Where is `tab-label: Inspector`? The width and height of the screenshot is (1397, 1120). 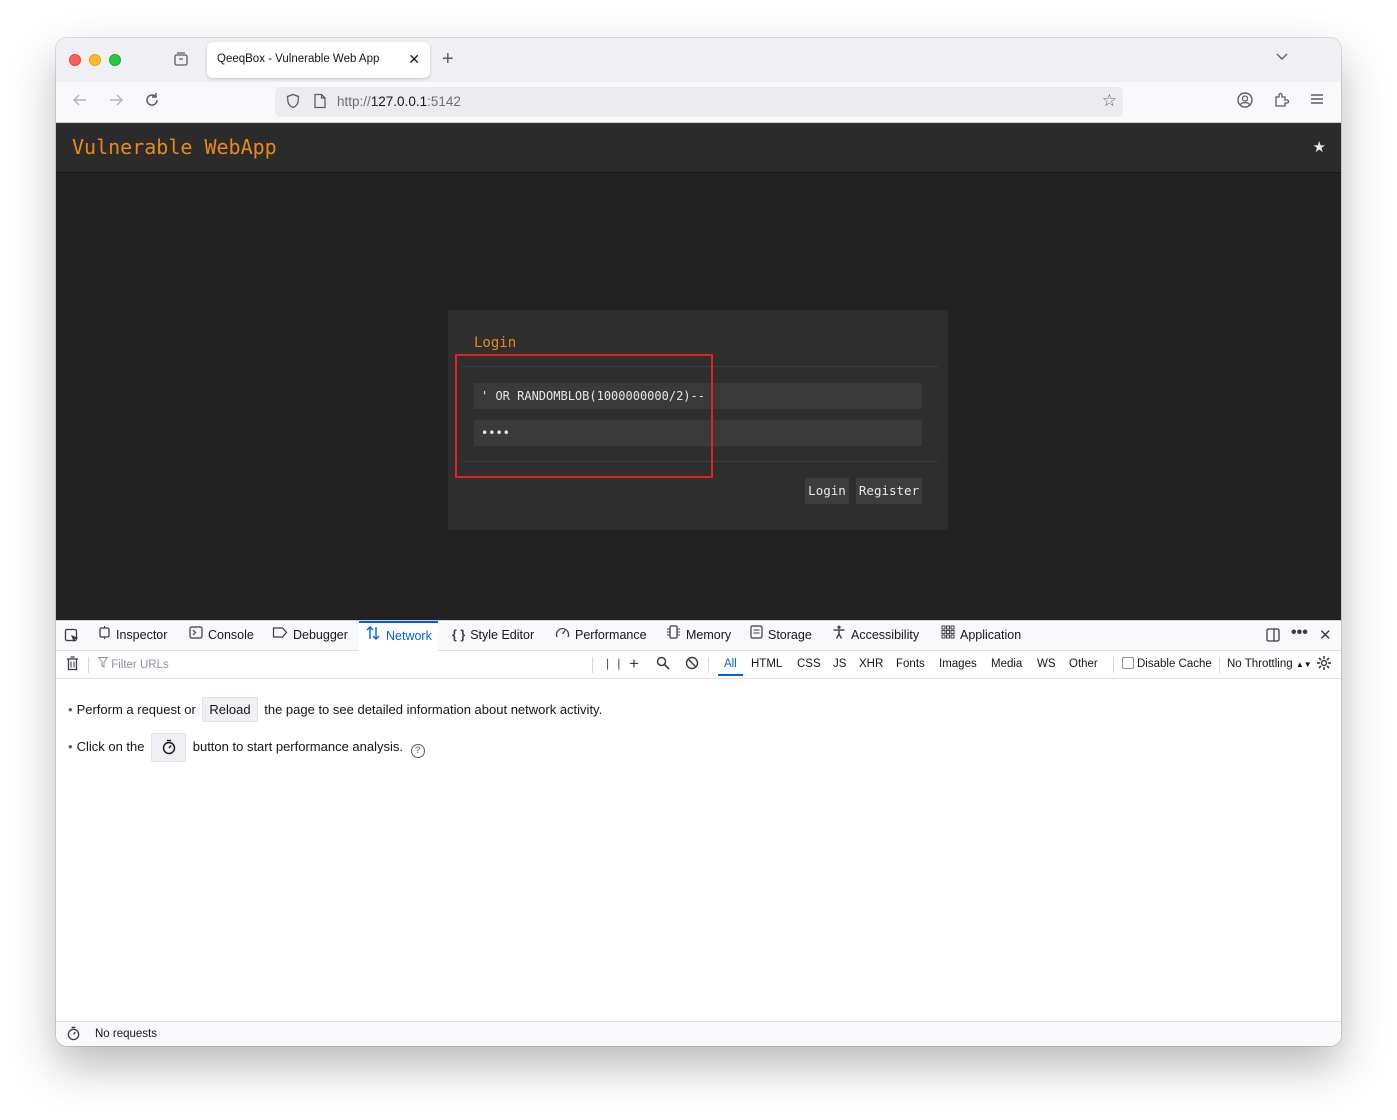 tab-label: Inspector is located at coordinates (142, 635).